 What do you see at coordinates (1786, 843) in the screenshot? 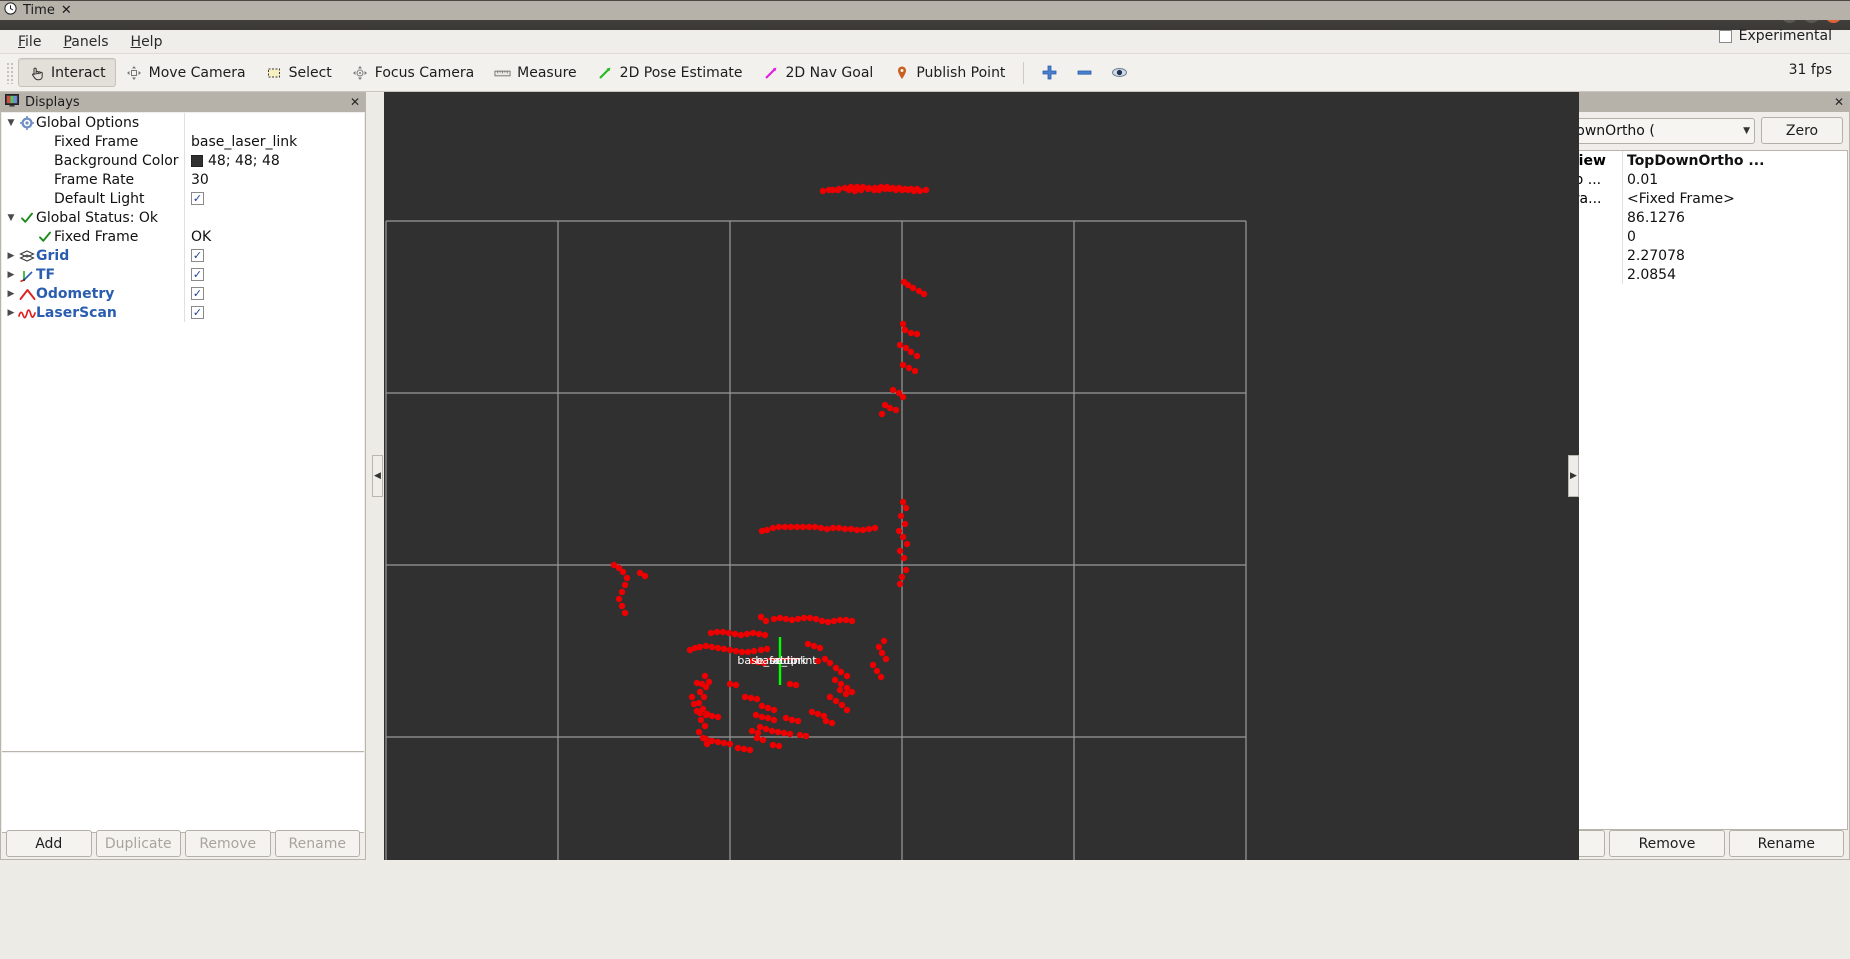
I see `rename-view-button: Rename` at bounding box center [1786, 843].